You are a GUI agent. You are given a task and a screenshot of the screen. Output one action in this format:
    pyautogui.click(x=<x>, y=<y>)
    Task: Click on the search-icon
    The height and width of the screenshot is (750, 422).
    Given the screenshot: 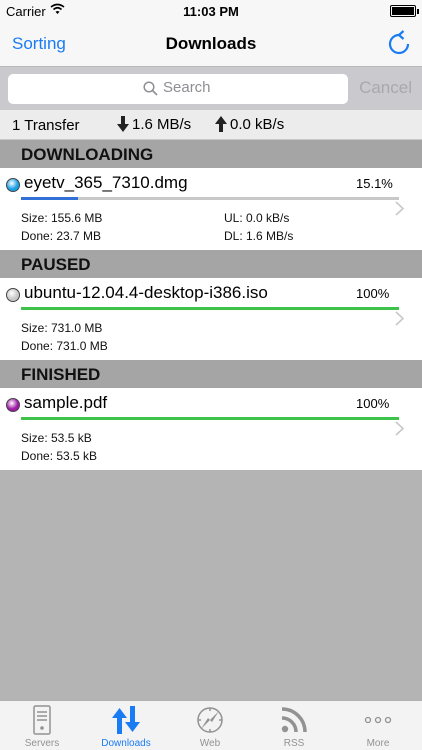 What is the action you would take?
    pyautogui.click(x=150, y=88)
    